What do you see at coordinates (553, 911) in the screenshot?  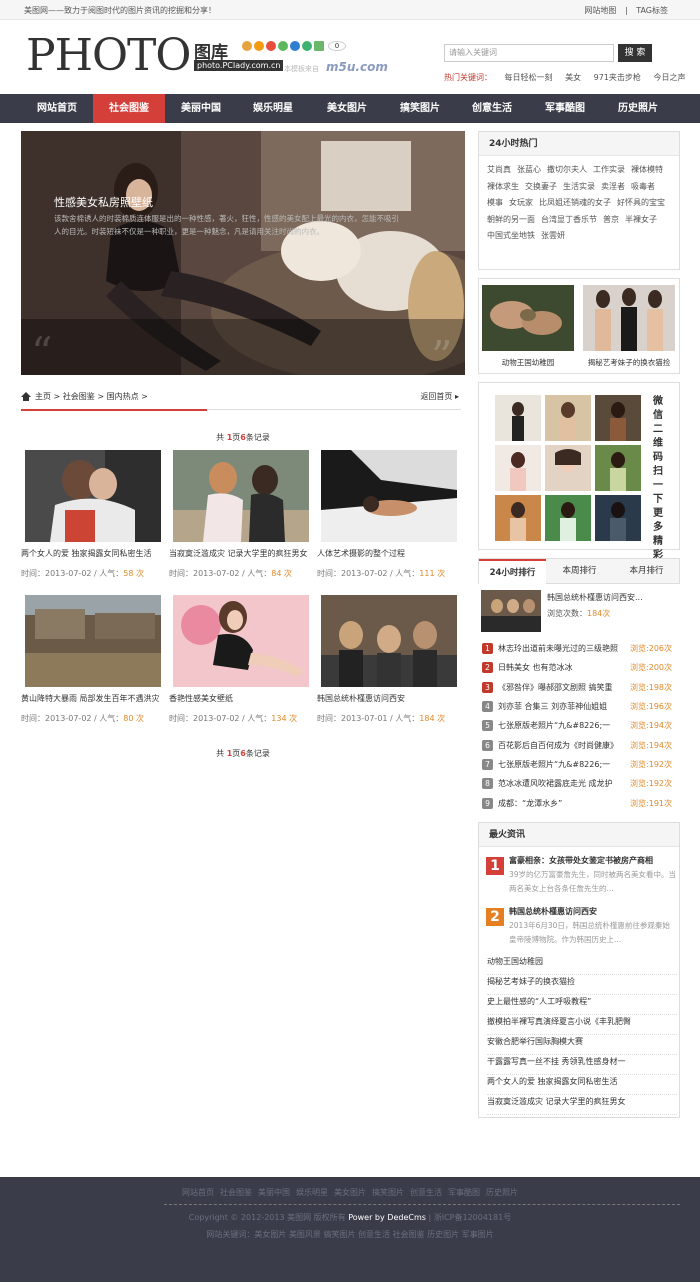 I see `news-featured-title: 韩国总统朴槿惠访问西安` at bounding box center [553, 911].